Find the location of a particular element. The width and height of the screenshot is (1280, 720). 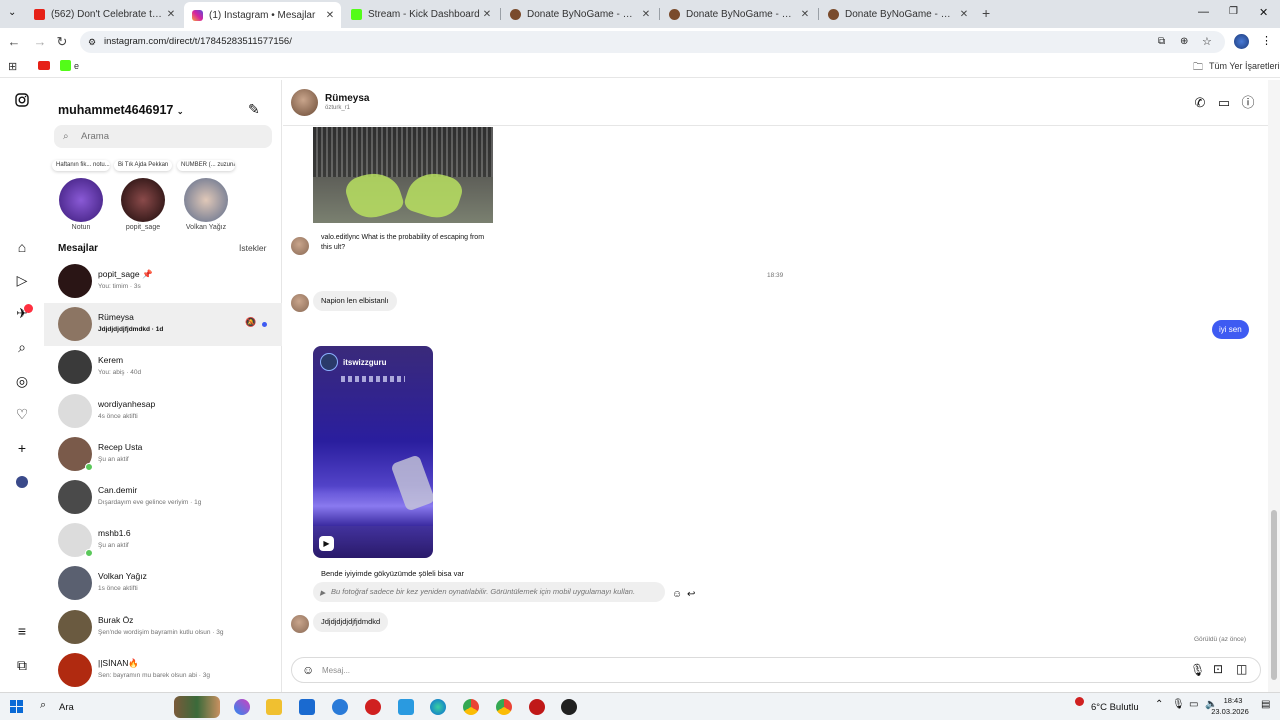

chat-contact-name: Rümeysa is located at coordinates (347, 98).